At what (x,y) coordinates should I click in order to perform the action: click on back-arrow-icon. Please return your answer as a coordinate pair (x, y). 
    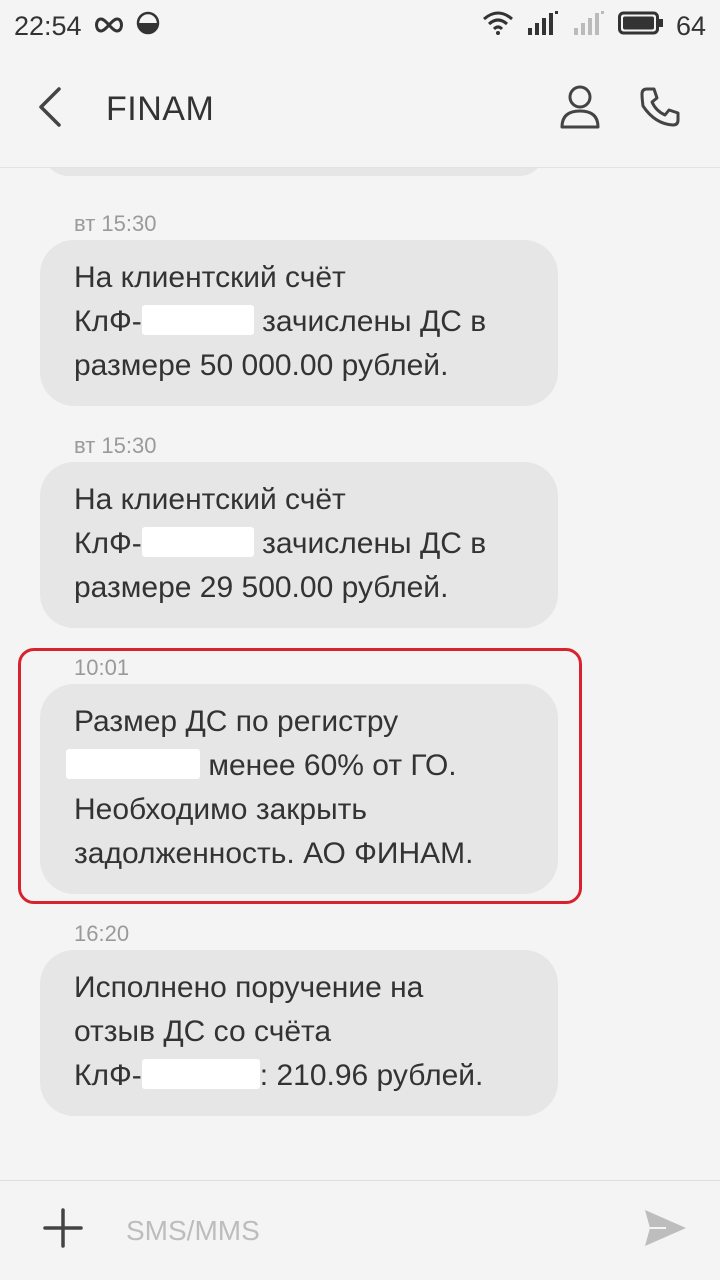
    Looking at the image, I should click on (50, 109).